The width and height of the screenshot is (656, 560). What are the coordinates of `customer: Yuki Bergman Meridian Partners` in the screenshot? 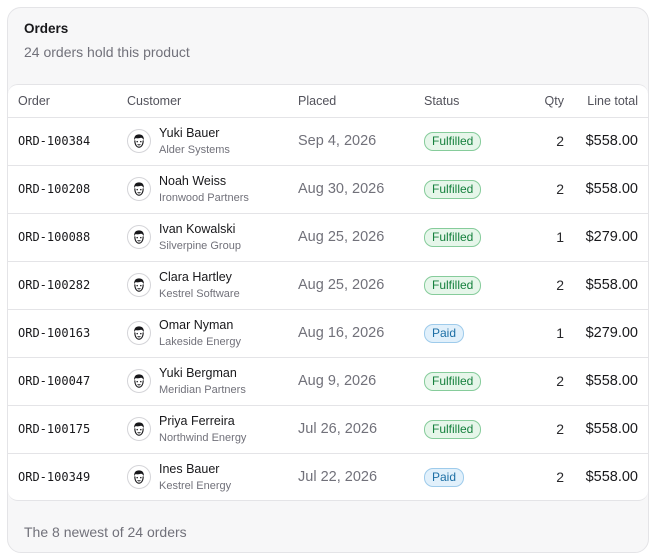 It's located at (212, 381).